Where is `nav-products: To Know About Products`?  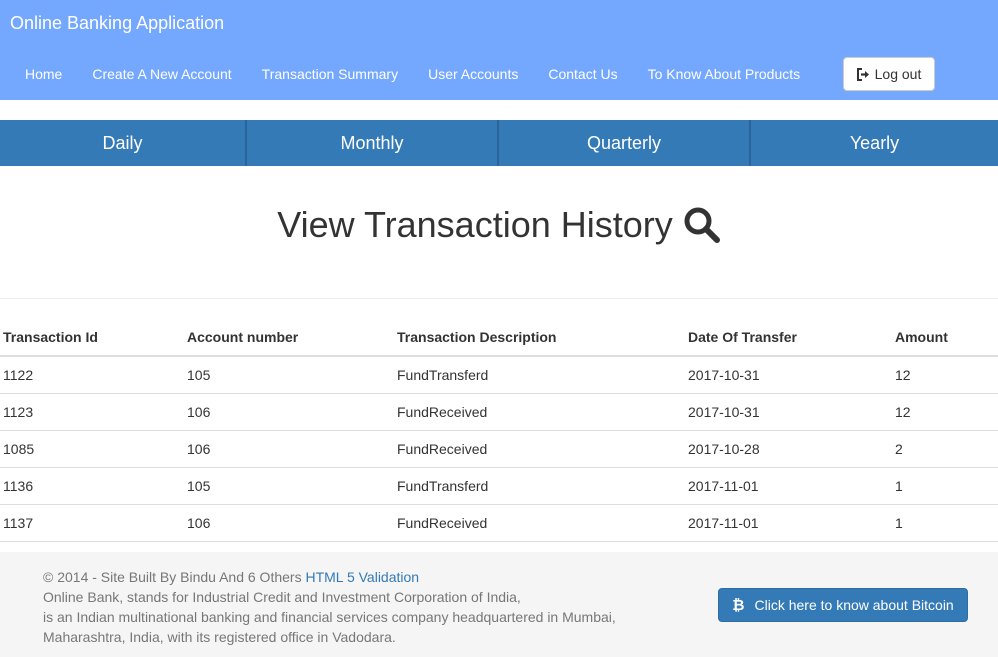
nav-products: To Know About Products is located at coordinates (724, 74).